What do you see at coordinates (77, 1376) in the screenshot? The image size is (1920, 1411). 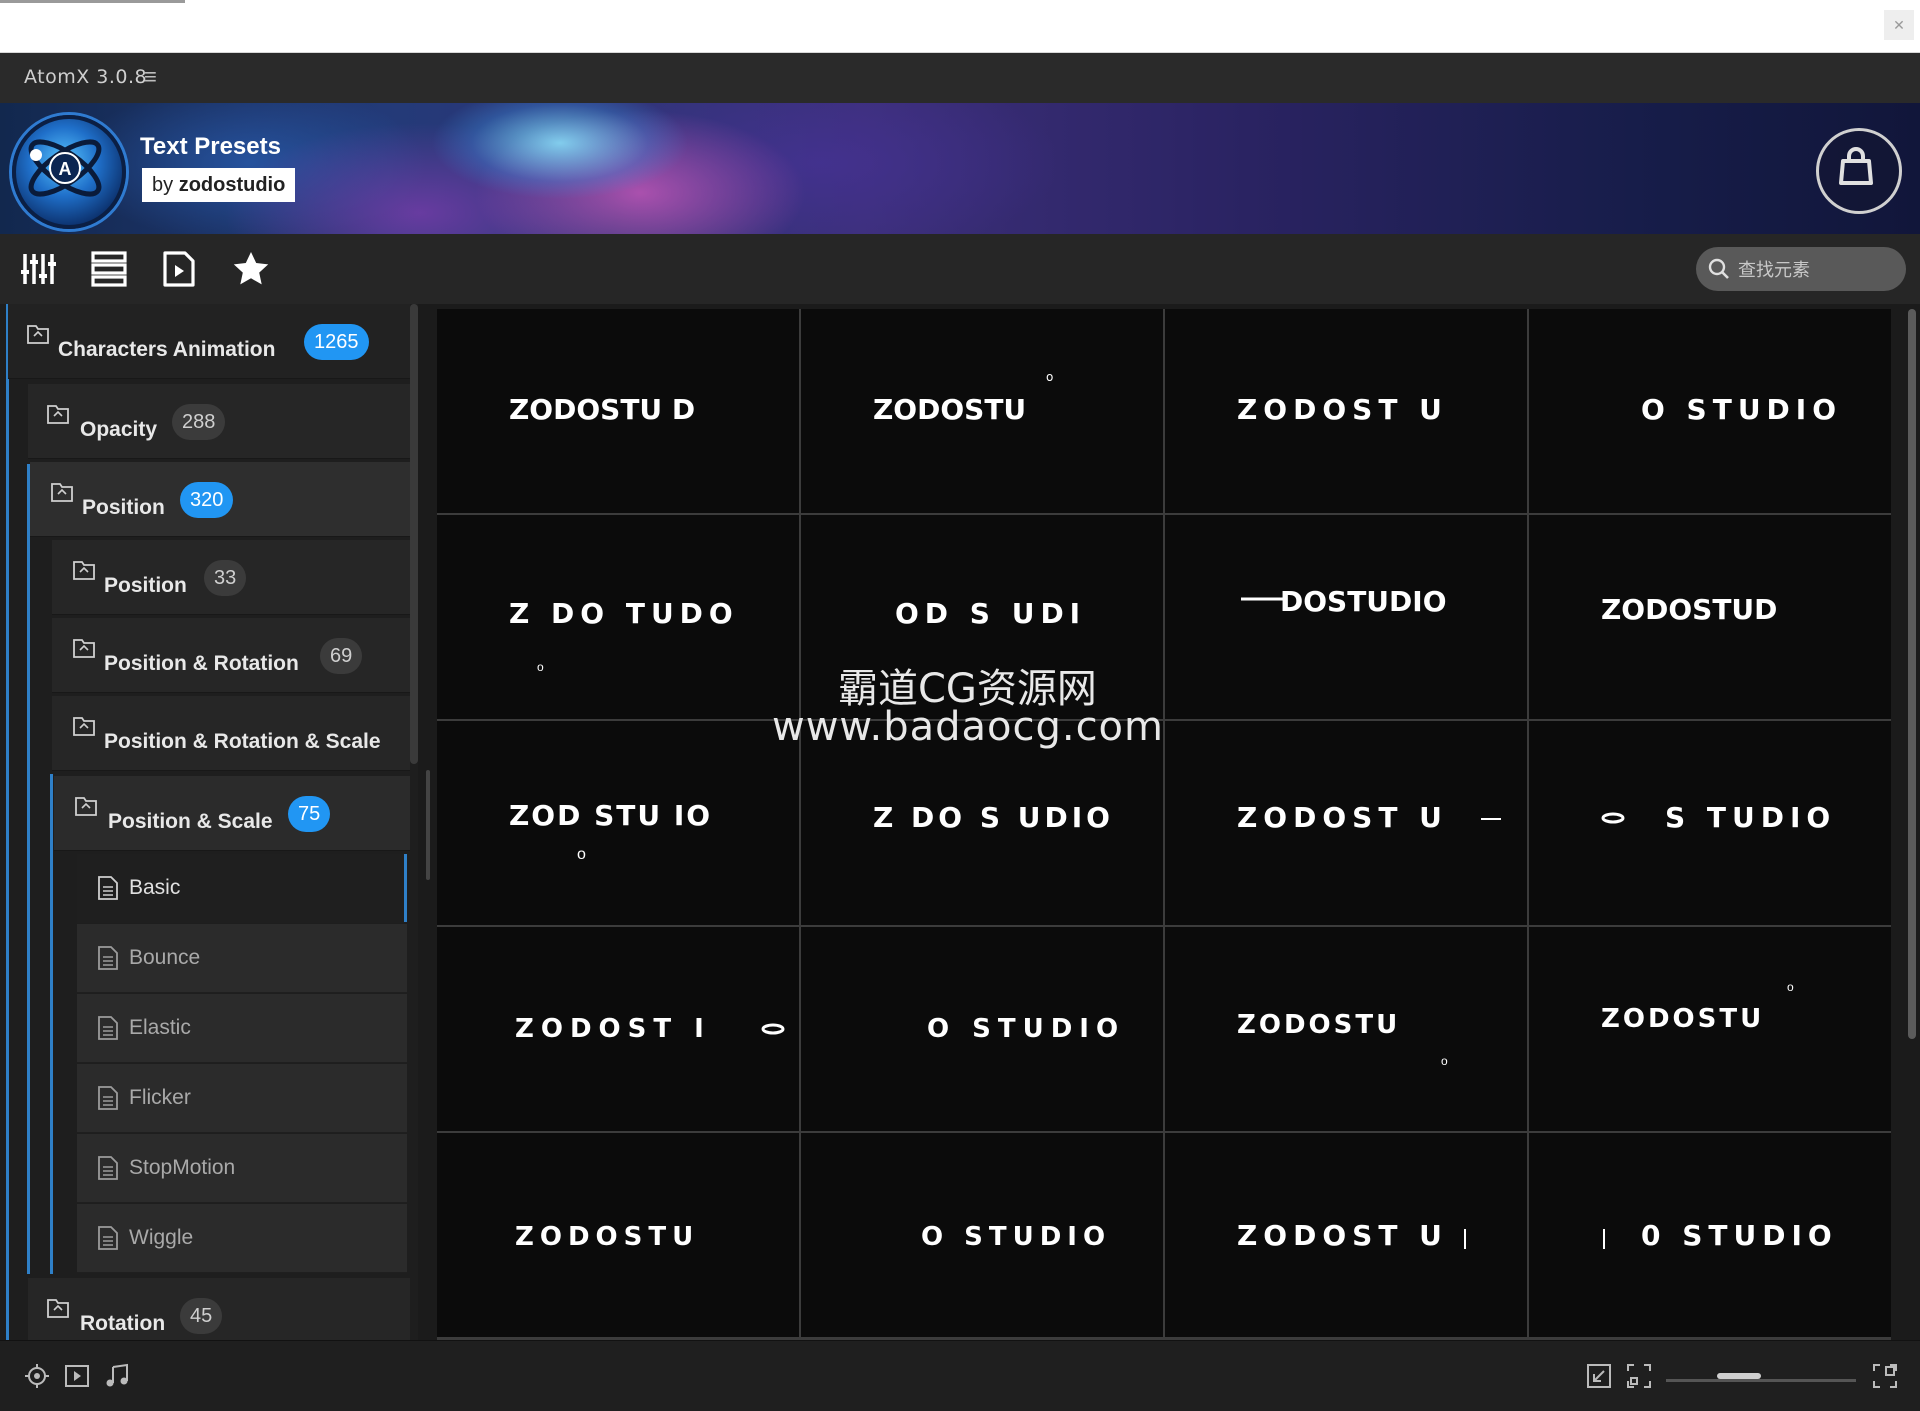 I see `play-frame-icon` at bounding box center [77, 1376].